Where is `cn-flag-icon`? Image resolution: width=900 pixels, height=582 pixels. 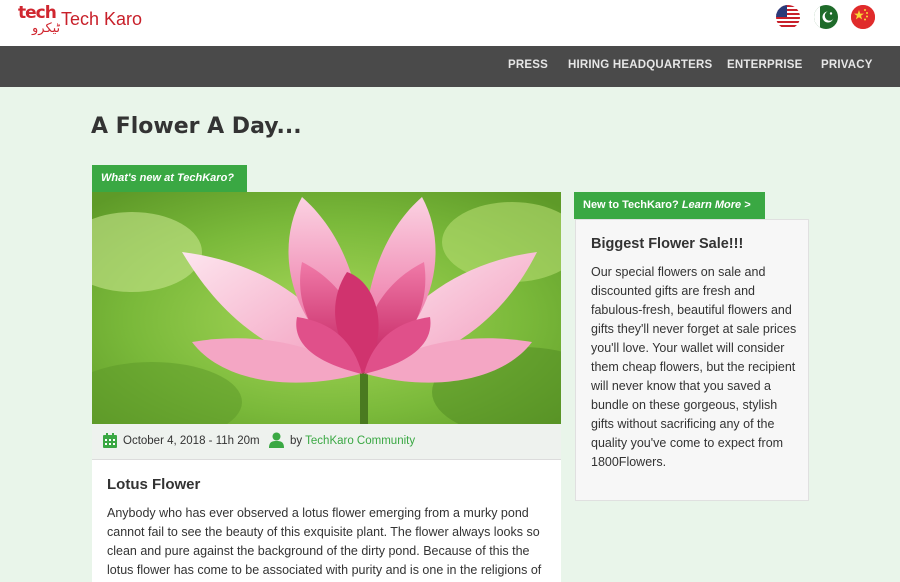
cn-flag-icon is located at coordinates (863, 17).